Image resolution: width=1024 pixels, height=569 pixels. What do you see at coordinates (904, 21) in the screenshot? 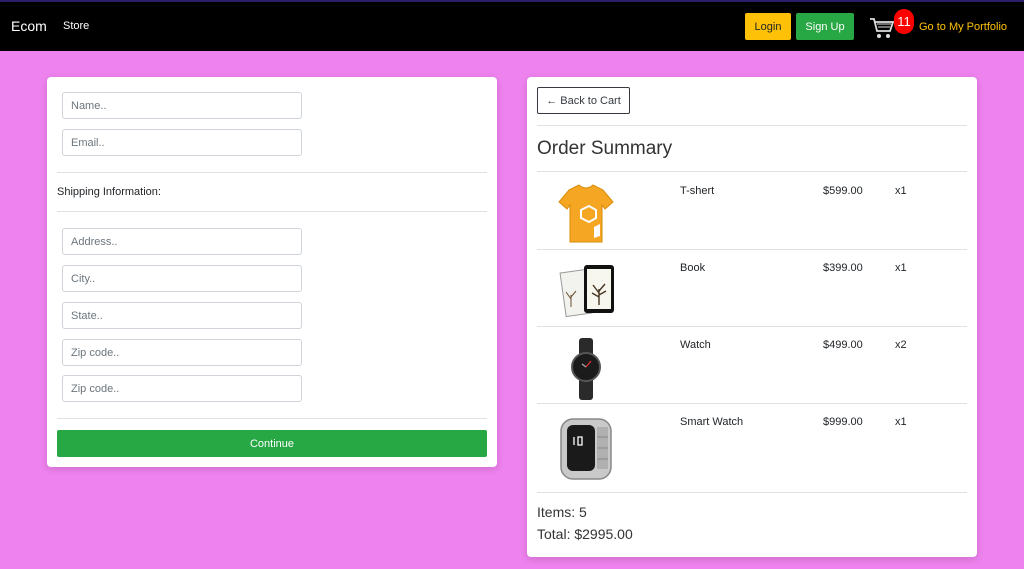
I see `cart-count-badge: 11` at bounding box center [904, 21].